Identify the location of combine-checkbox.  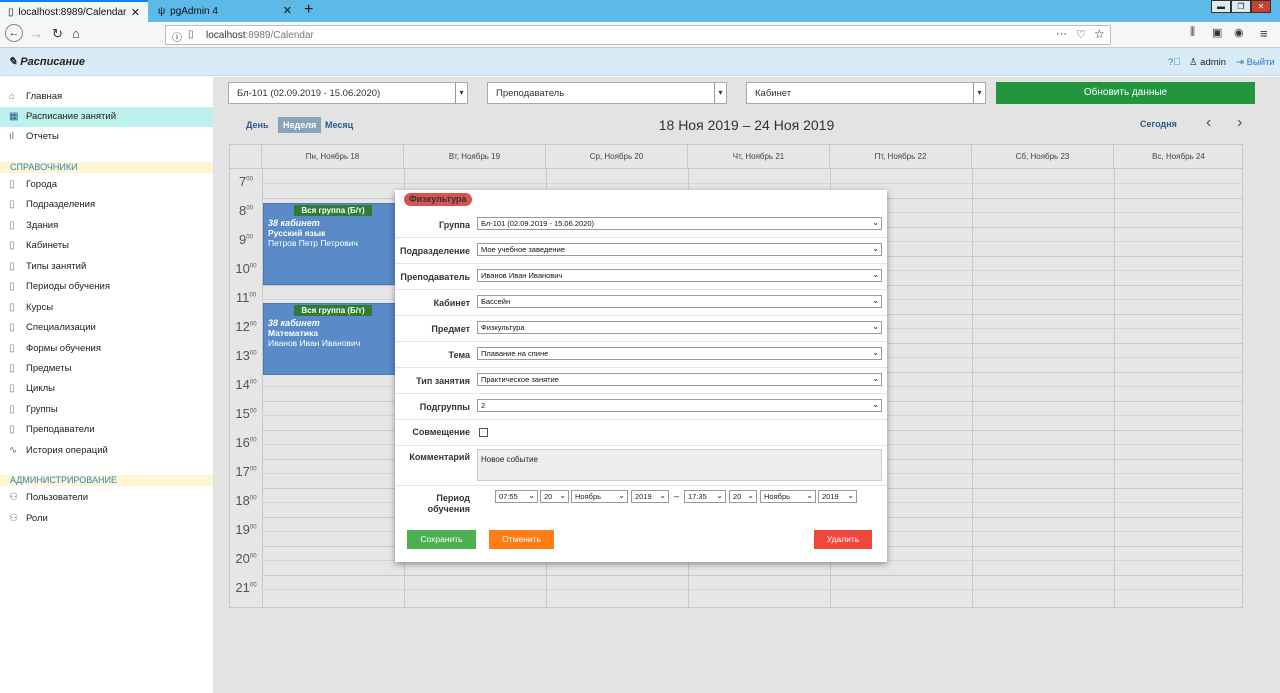
(483, 432).